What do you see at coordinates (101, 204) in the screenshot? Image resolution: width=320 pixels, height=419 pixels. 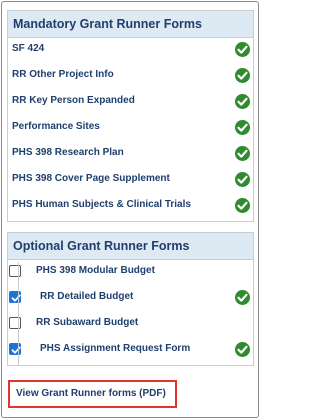 I see `form-label: PHS Human Subjects & Clinical Trials` at bounding box center [101, 204].